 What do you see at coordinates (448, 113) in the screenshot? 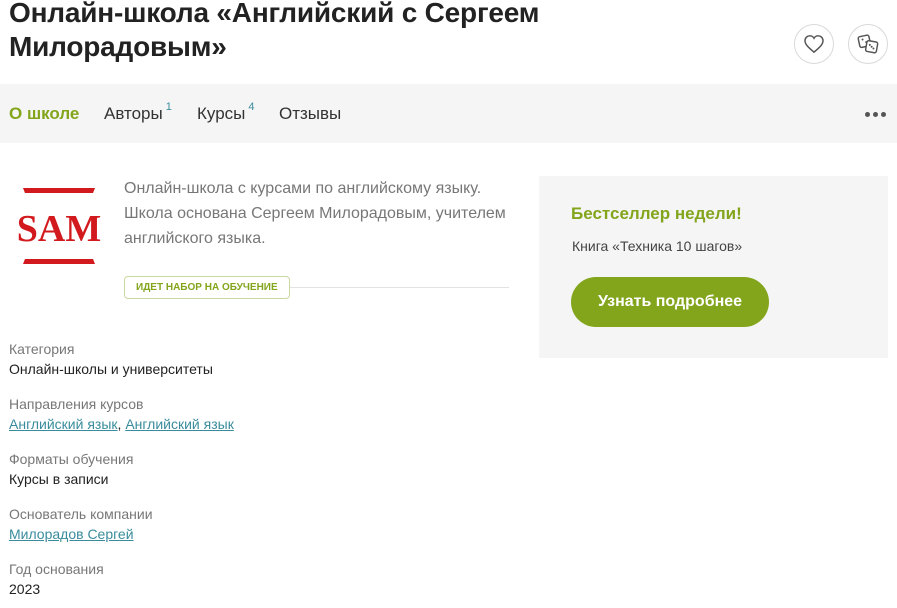
I see `tabs-bar: О школе Авторы 1 Курсы 4 Отзывы` at bounding box center [448, 113].